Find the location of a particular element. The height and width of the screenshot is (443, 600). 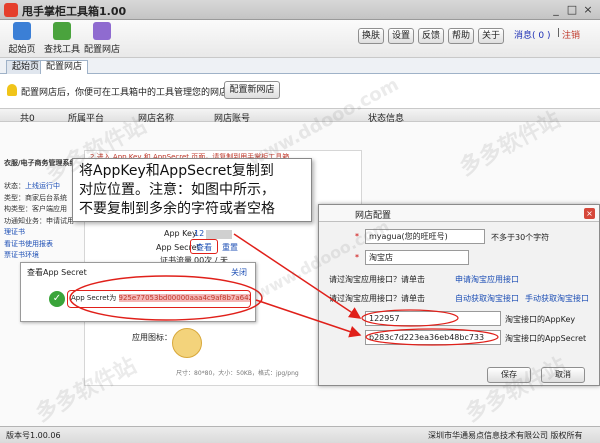

arrow-appsecret is located at coordinates (308, 318).